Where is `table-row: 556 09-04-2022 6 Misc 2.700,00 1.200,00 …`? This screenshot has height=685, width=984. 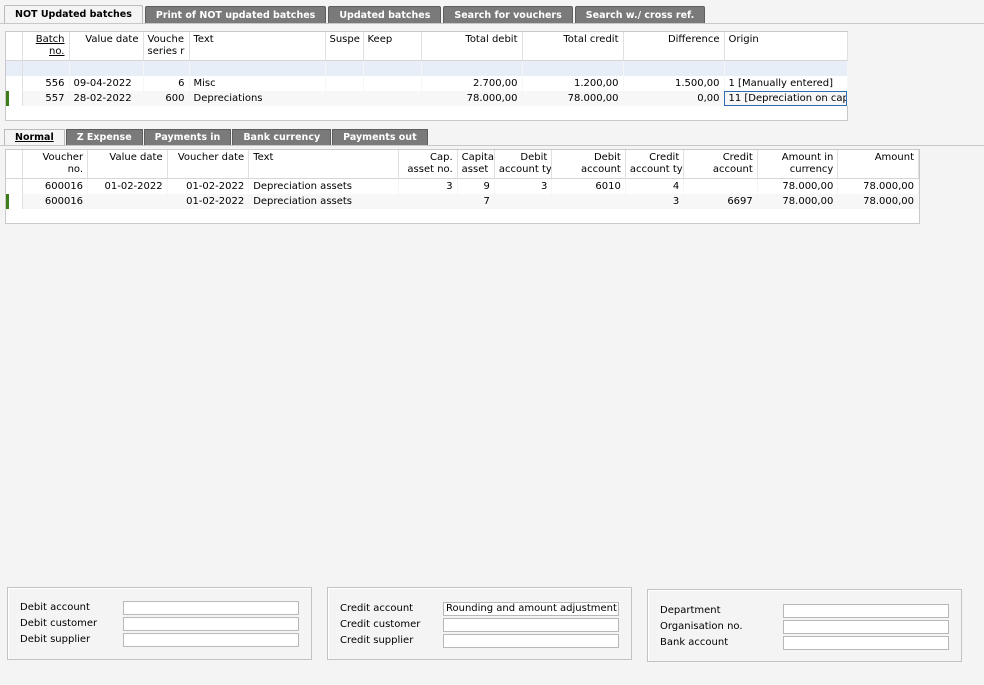
table-row: 556 09-04-2022 6 Misc 2.700,00 1.200,00 … is located at coordinates (427, 83).